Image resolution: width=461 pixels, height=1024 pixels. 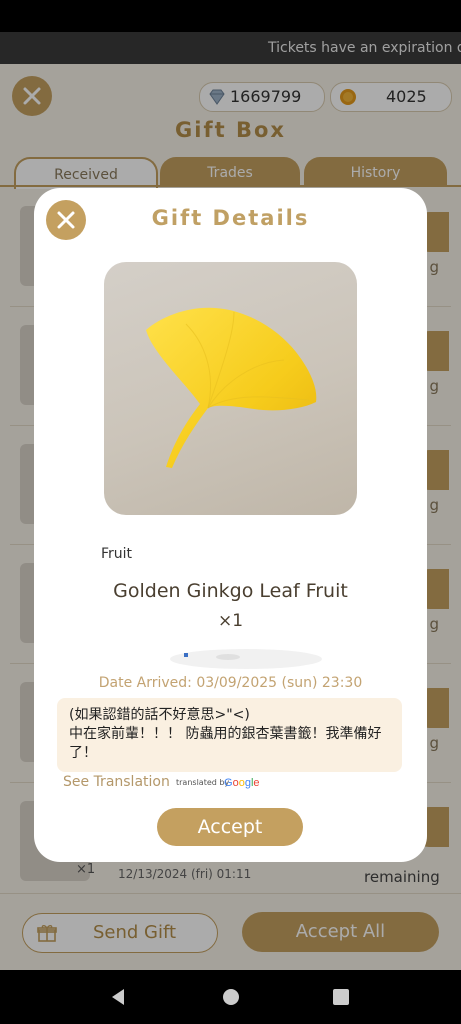 I want to click on translated-by-text: translated by, so click(x=203, y=782).